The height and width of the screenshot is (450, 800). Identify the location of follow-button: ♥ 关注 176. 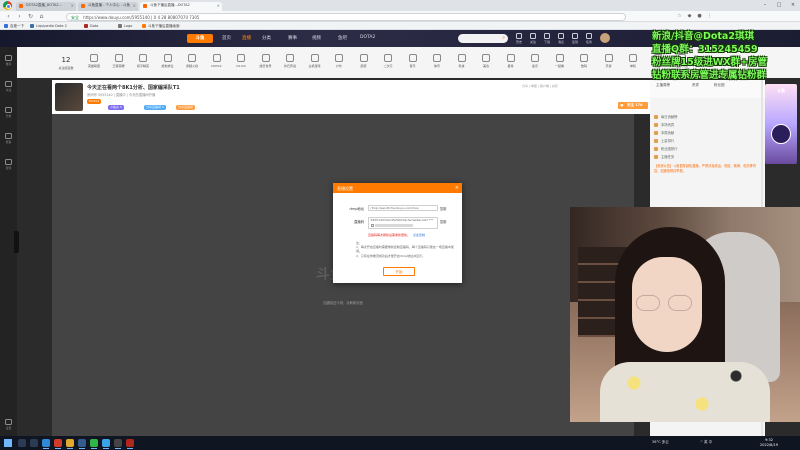
(633, 105).